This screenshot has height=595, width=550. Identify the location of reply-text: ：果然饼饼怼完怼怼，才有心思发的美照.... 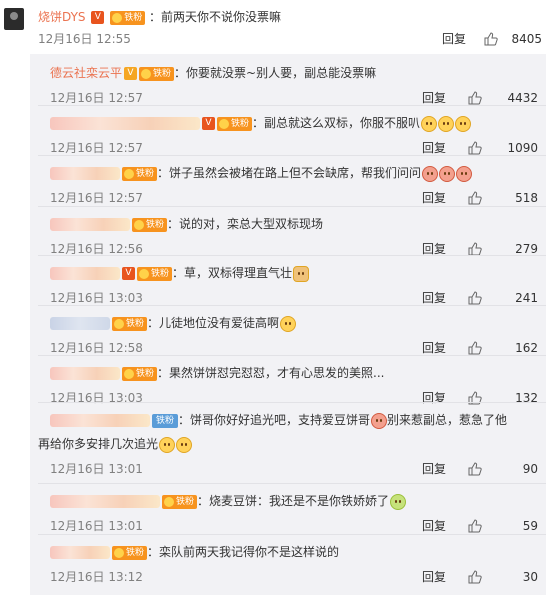
(271, 373).